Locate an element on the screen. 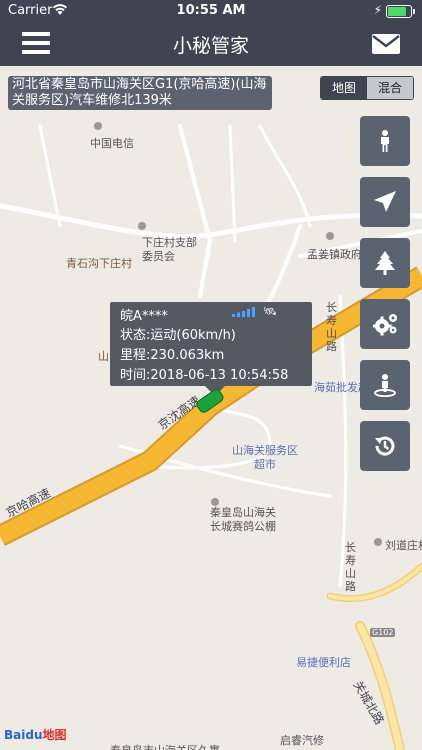 Image resolution: width=422 pixels, height=750 pixels. clock: 10:55 AM is located at coordinates (211, 10).